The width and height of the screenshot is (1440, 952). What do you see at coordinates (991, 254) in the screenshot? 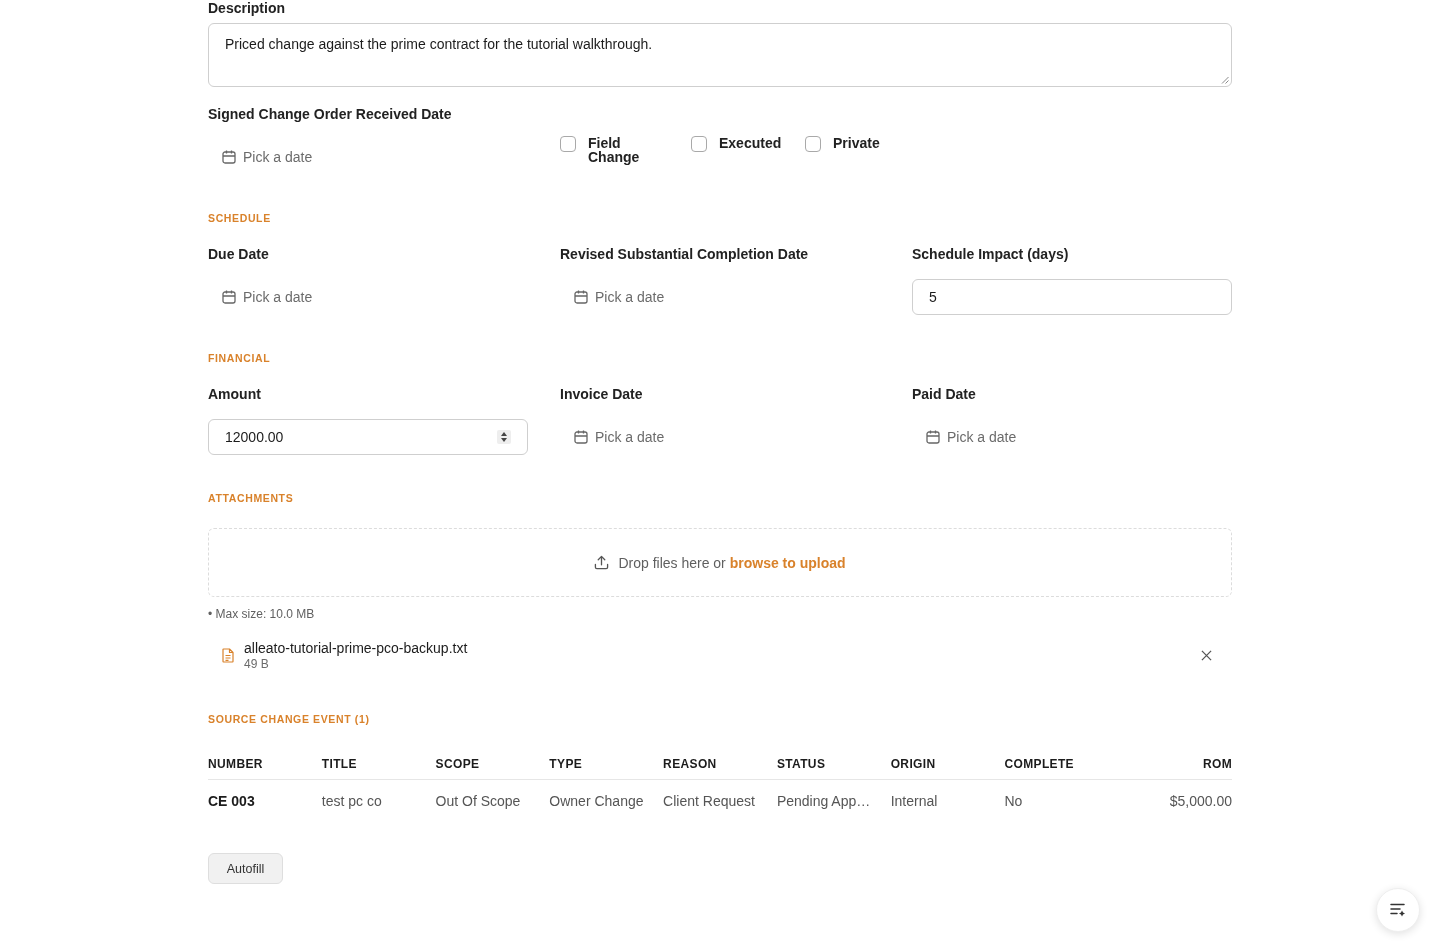
I see `field-label: Schedule Impact (days)` at bounding box center [991, 254].